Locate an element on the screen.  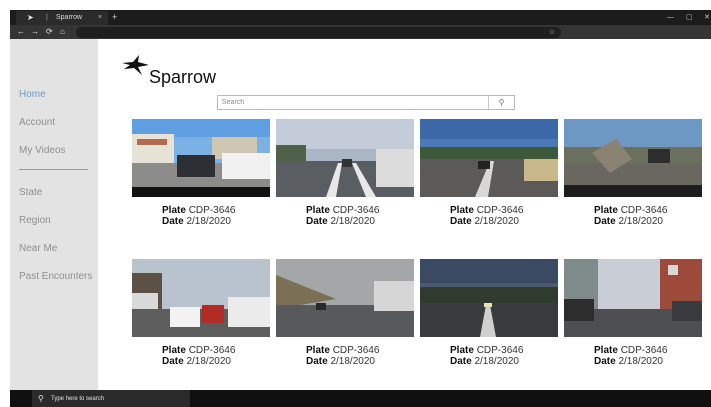
taskbar: ⚲ Type here to search is located at coordinates (360, 398).